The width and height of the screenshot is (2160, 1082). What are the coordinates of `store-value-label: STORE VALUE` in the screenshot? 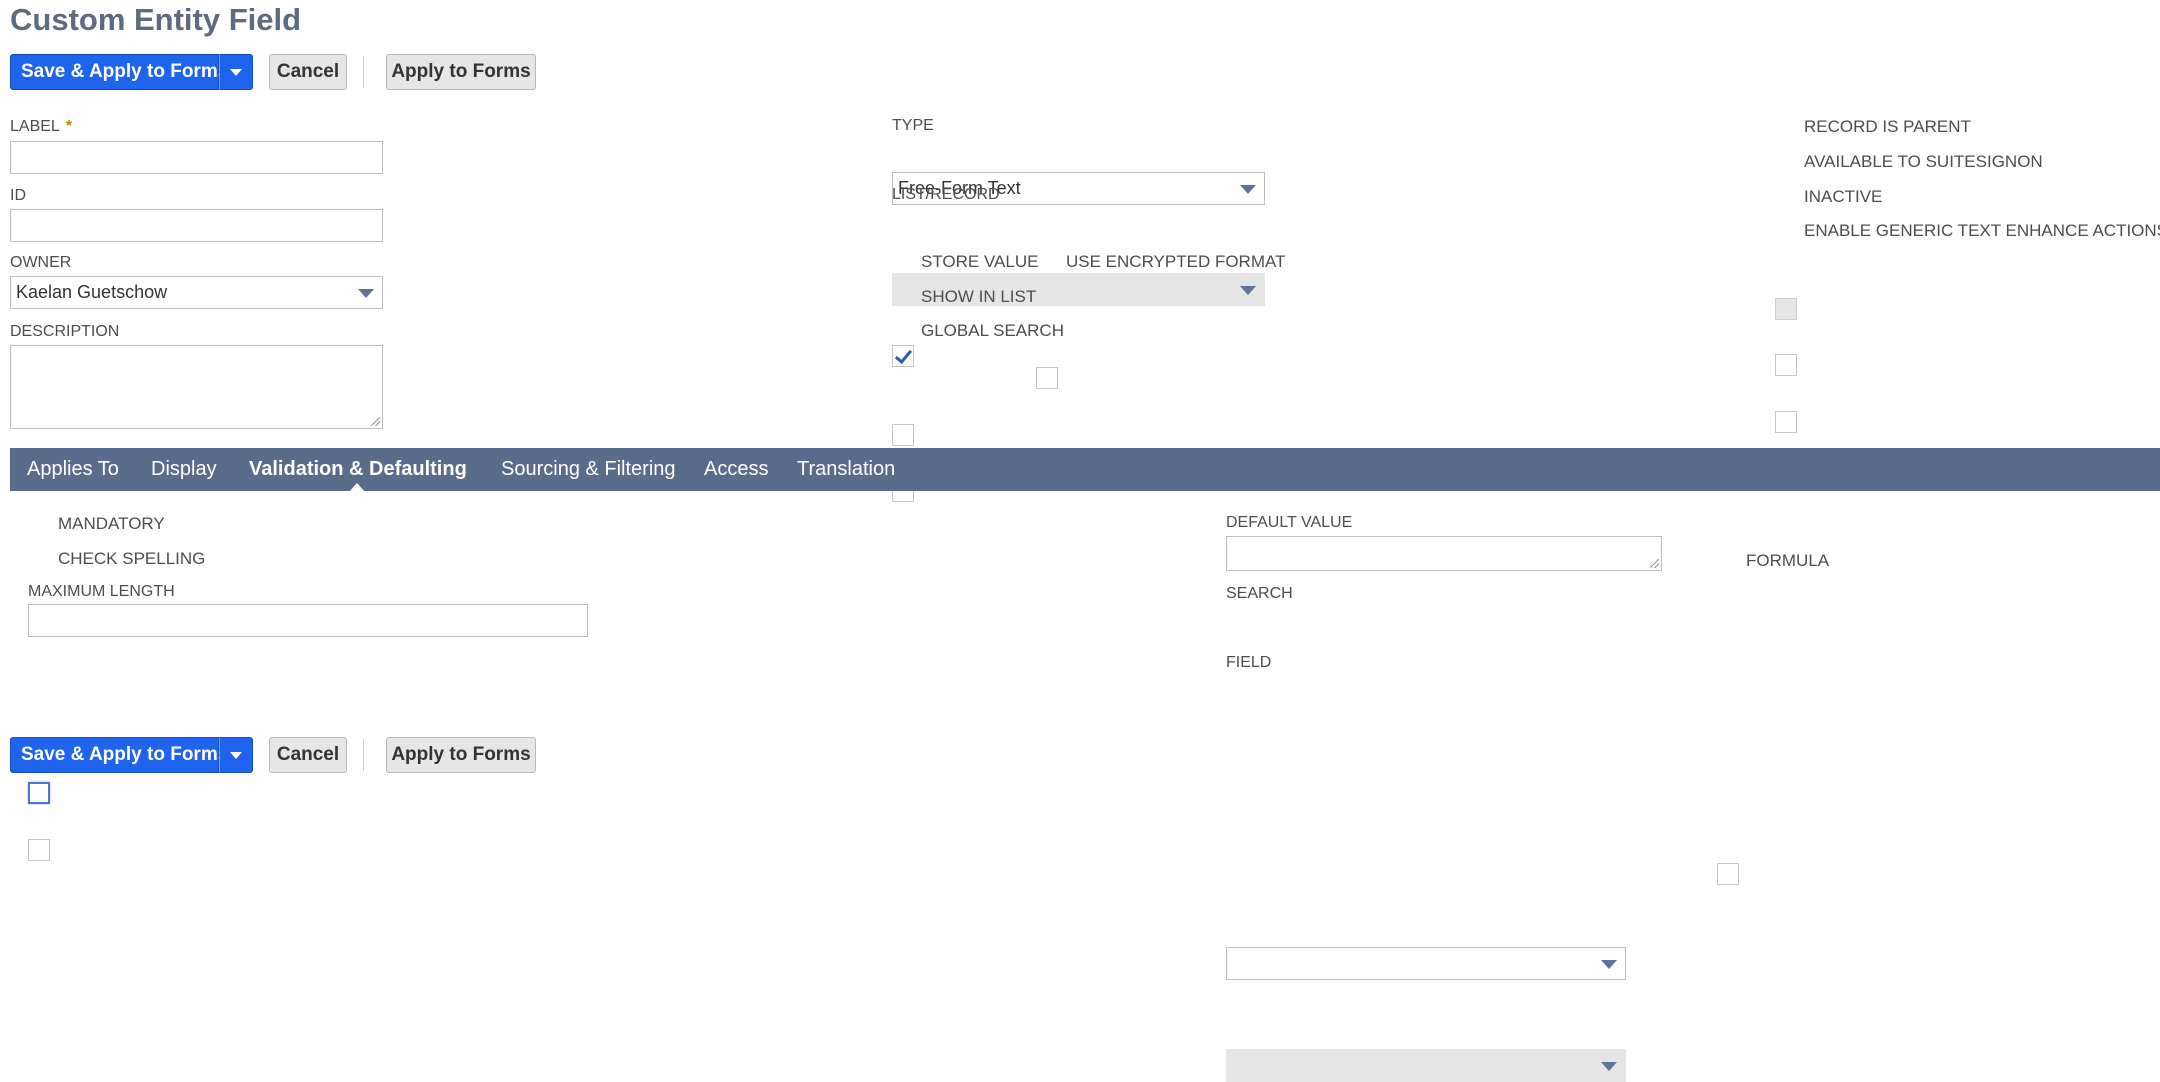 It's located at (980, 261).